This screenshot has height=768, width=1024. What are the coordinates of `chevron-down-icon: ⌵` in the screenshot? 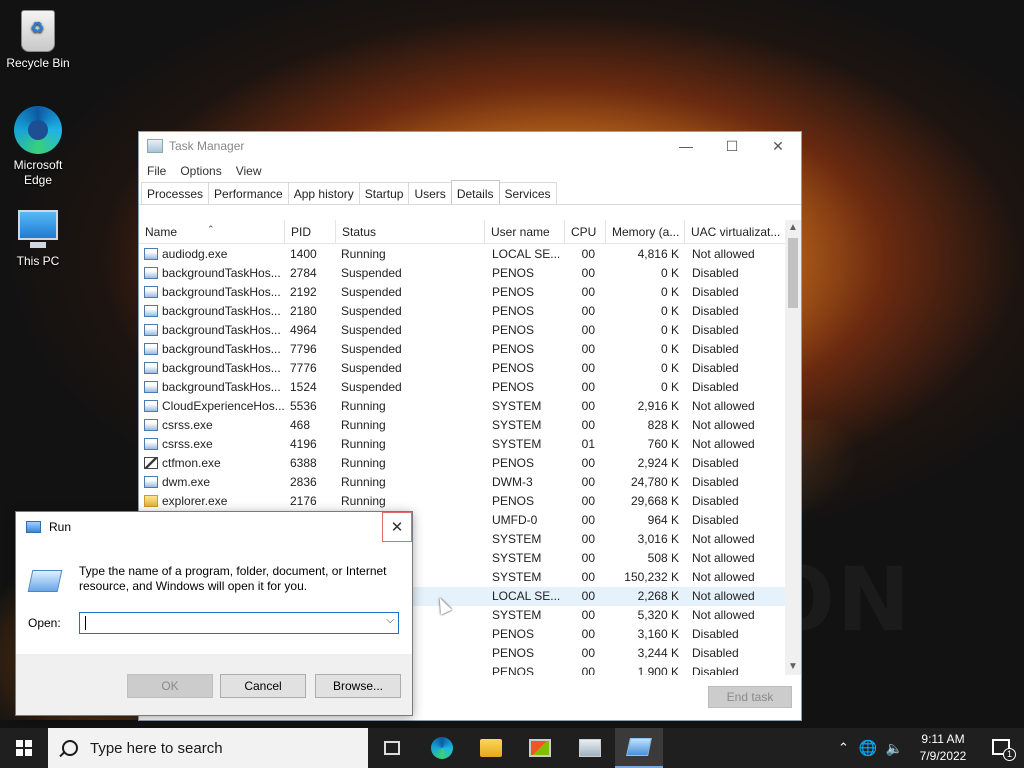 It's located at (390, 620).